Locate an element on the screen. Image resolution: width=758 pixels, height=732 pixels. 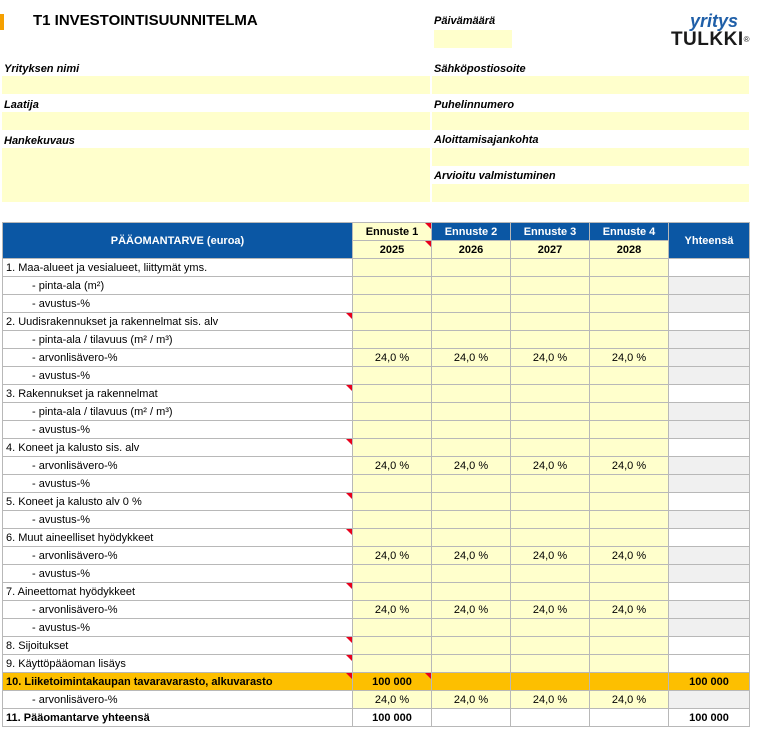
start-field is located at coordinates (590, 157).